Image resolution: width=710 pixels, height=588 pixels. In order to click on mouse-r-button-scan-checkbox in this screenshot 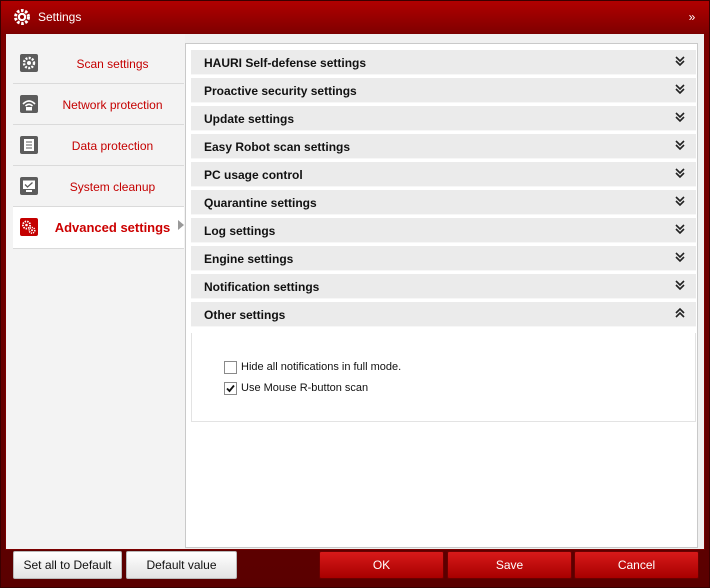, I will do `click(230, 388)`.